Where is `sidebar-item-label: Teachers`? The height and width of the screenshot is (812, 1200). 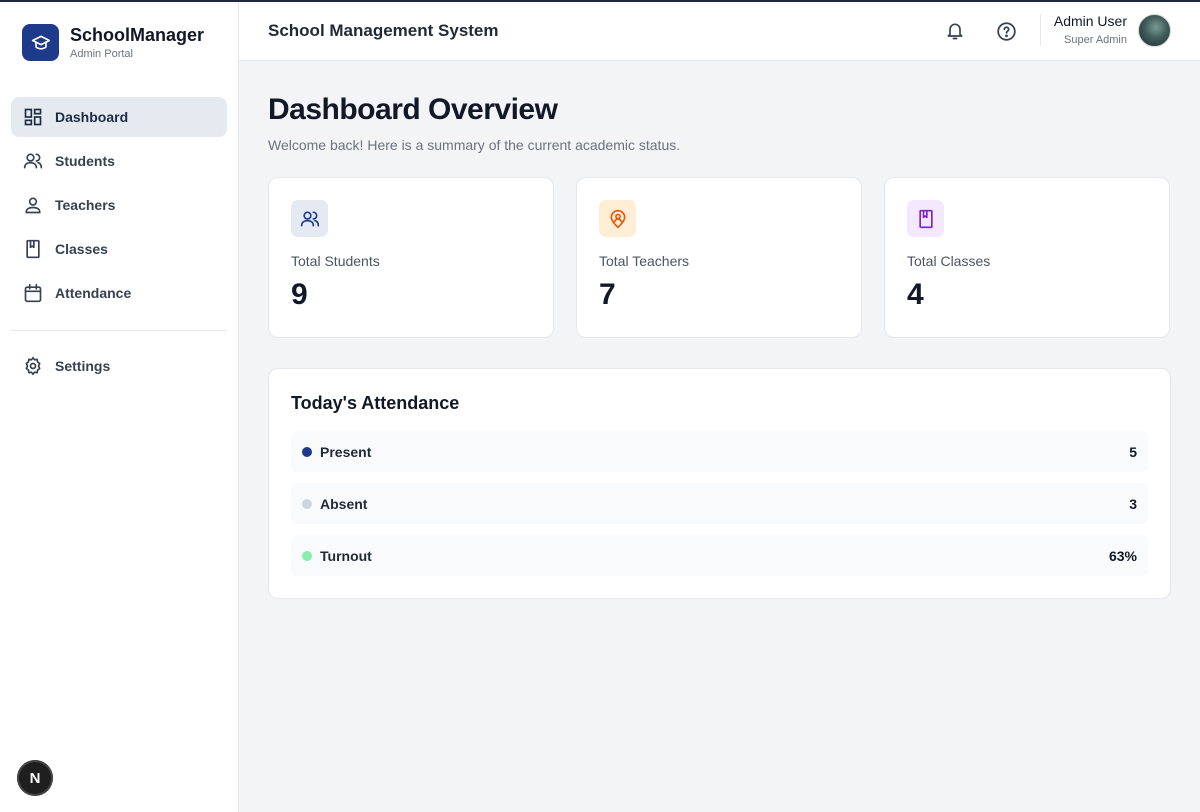
sidebar-item-label: Teachers is located at coordinates (85, 205).